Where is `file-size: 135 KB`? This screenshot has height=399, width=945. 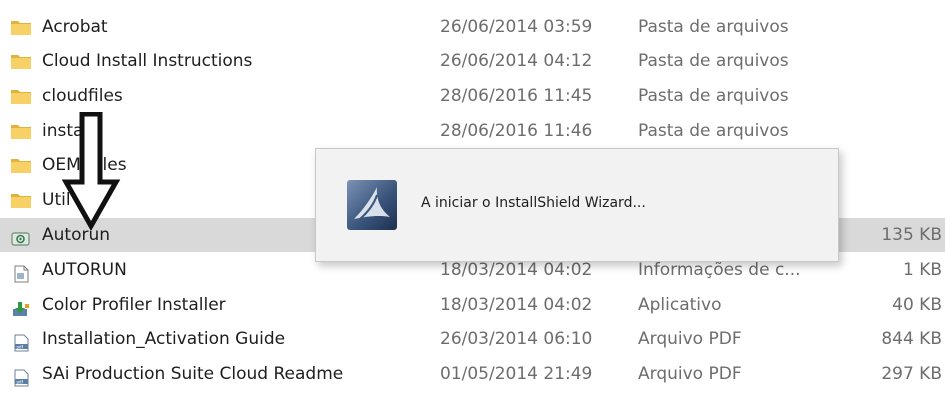
file-size: 135 KB is located at coordinates (911, 235).